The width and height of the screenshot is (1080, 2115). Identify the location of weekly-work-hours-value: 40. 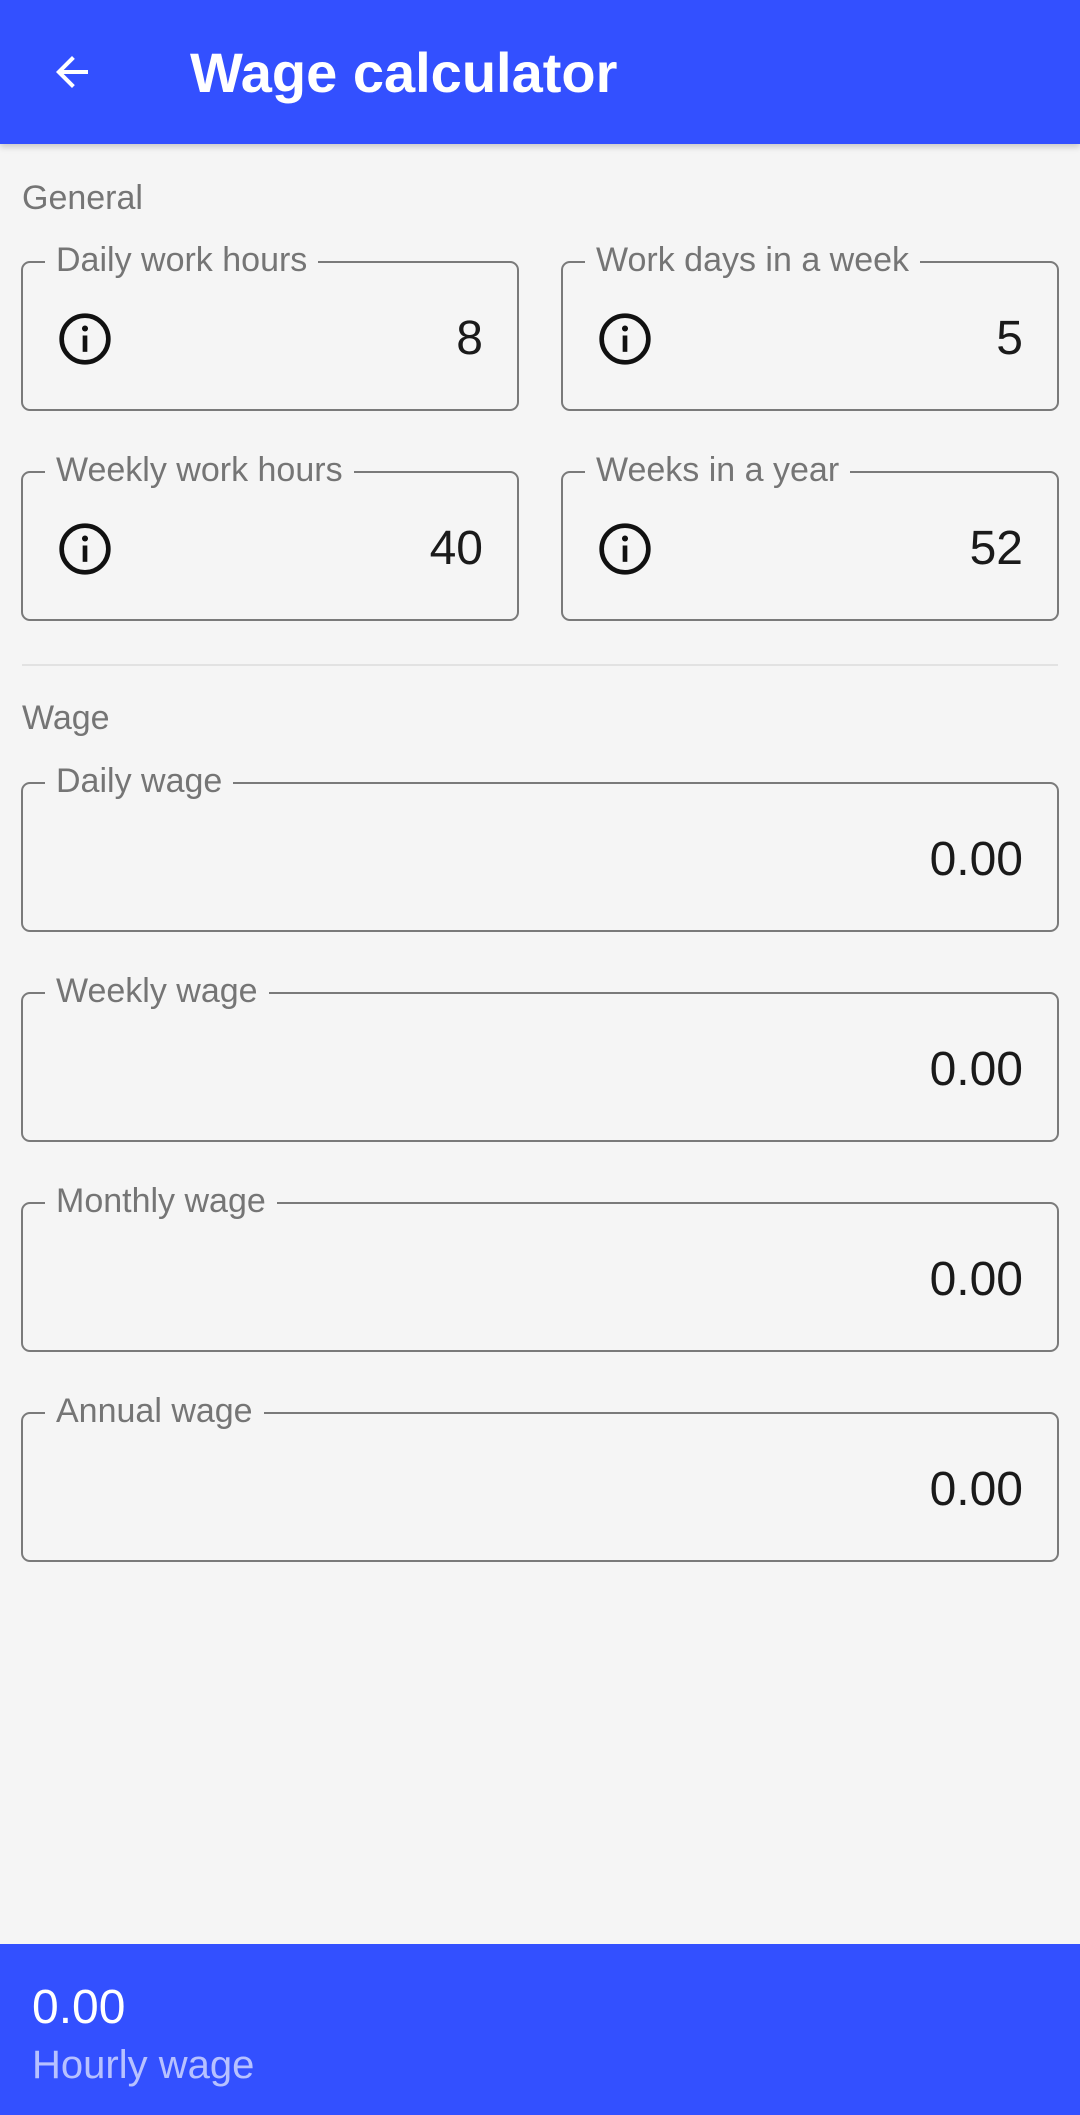
(456, 548).